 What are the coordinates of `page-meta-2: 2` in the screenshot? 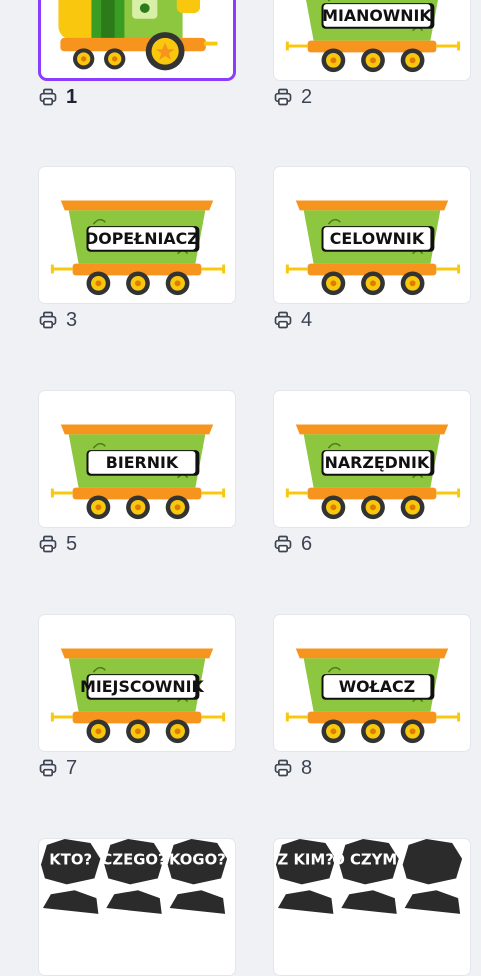 It's located at (292, 97).